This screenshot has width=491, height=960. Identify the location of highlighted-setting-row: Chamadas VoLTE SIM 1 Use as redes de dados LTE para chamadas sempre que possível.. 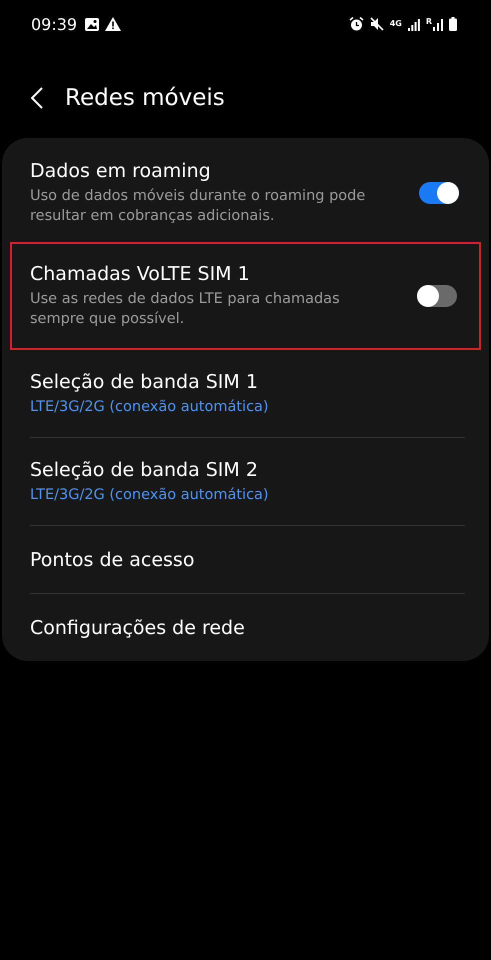
(245, 296).